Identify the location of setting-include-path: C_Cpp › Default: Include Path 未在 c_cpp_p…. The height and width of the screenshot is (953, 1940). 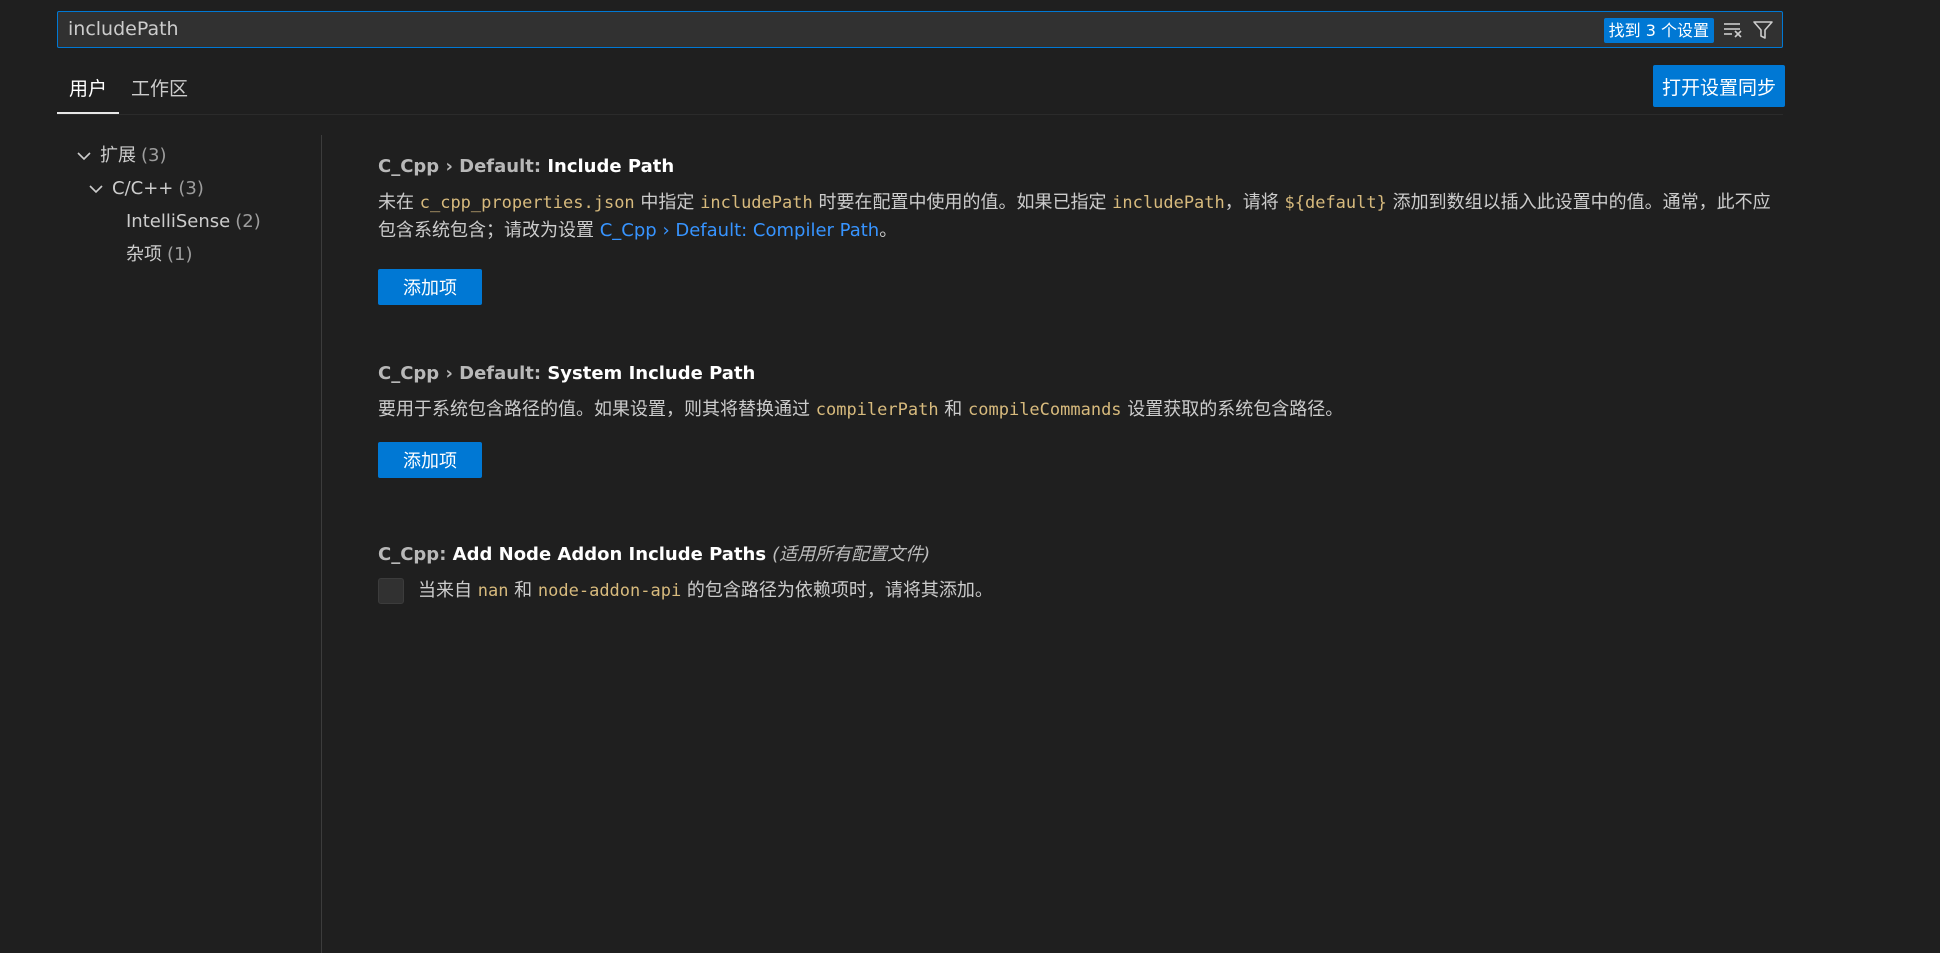
(1078, 230).